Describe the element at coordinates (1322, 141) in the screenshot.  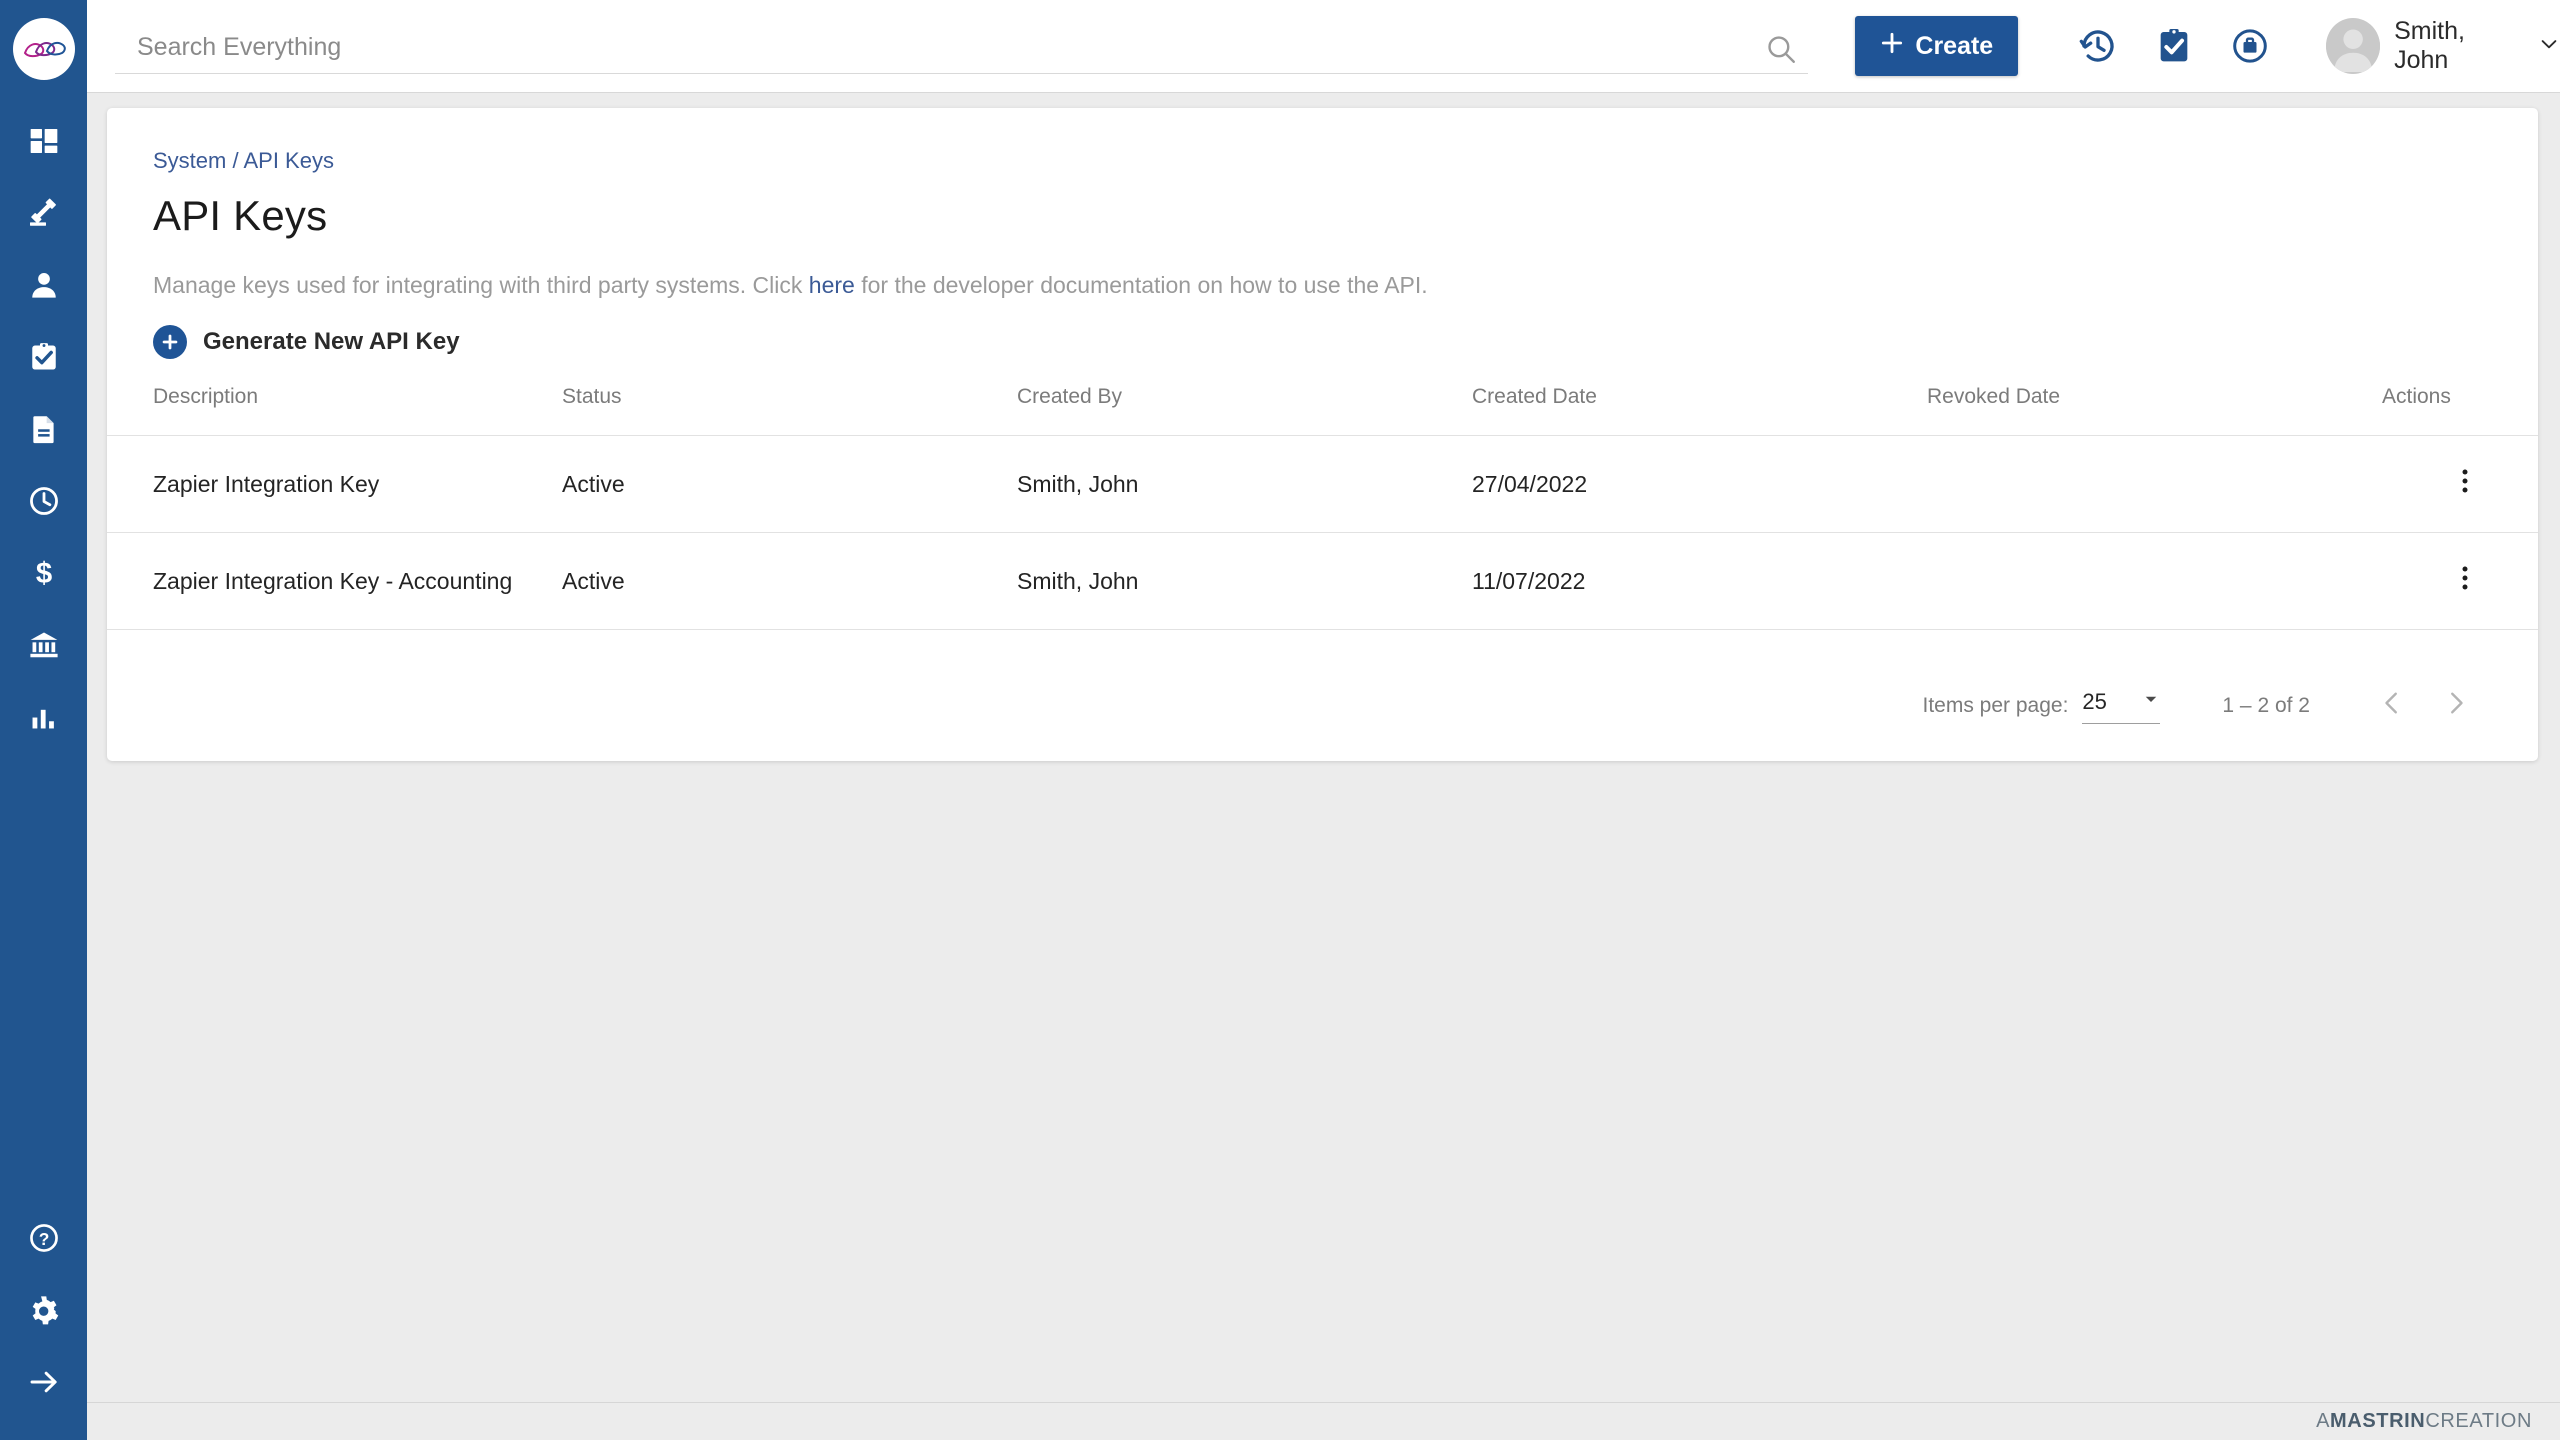
I see `breadcrumb: System / API Keys` at that location.